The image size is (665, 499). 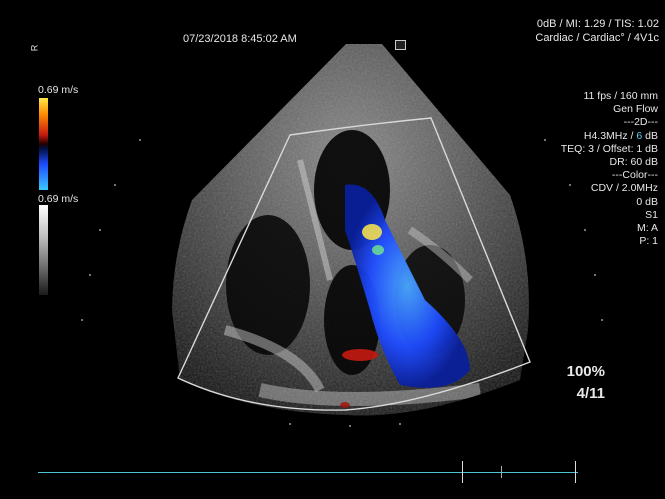 I want to click on grayscale-bar, so click(x=43, y=250).